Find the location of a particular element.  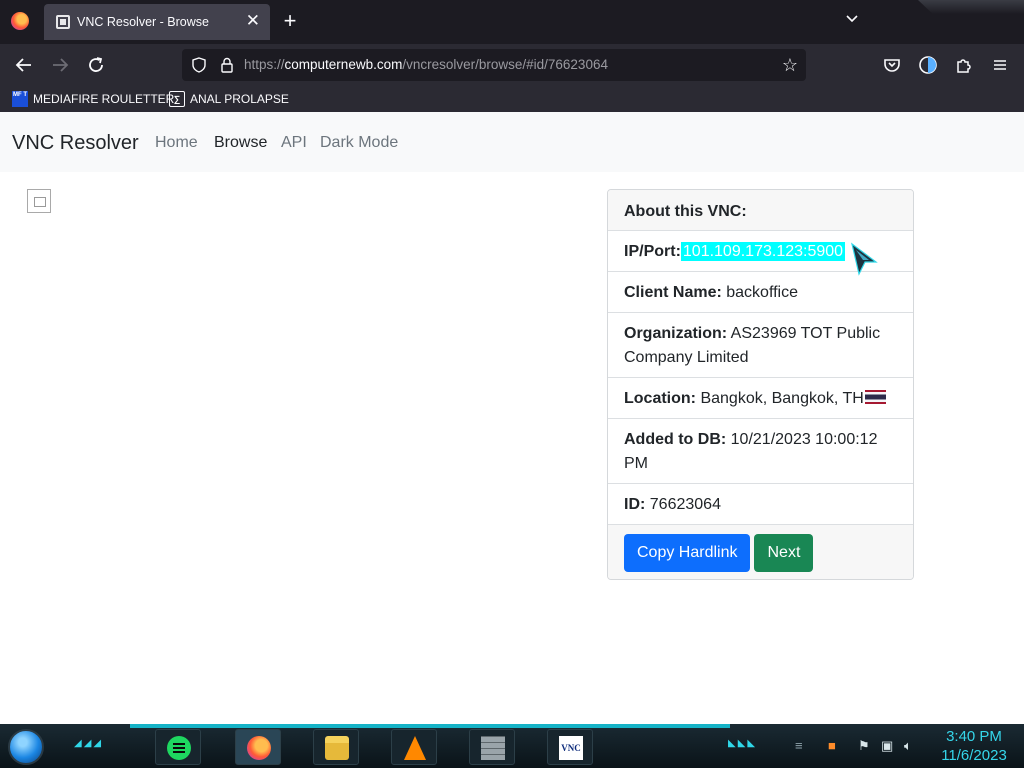

bookmarks-bar: MF T MEDIAFIRE ROULETTER ∑ ANAL PROLAPSE is located at coordinates (512, 99).